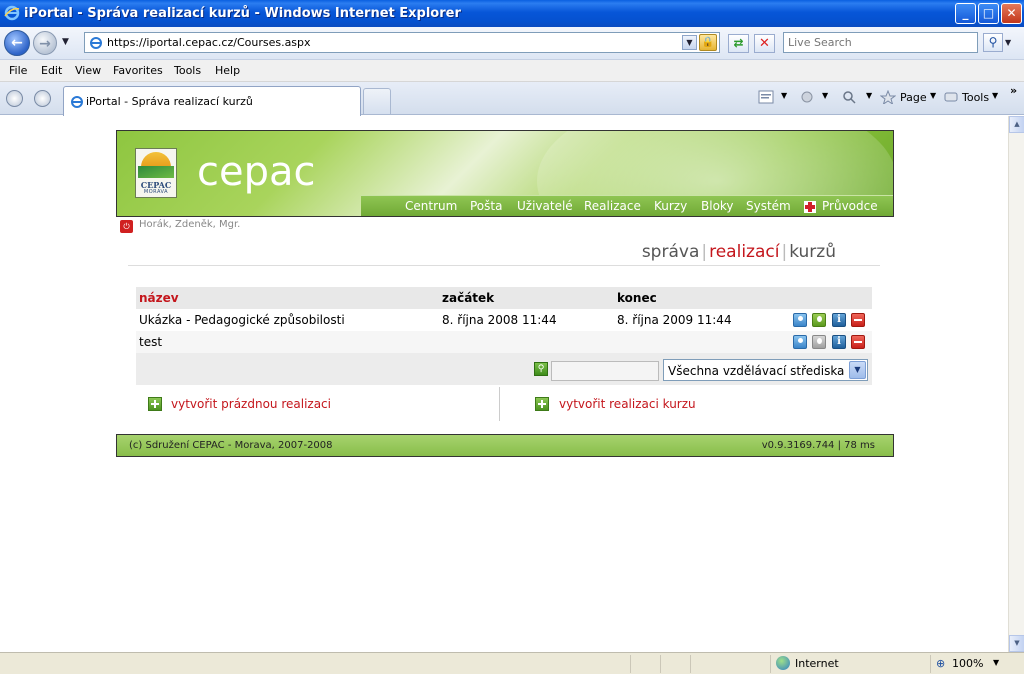  Describe the element at coordinates (231, 445) in the screenshot. I see `footer-copyright: (c) Sdružení CEPAC - Morava, 2007-2008` at that location.